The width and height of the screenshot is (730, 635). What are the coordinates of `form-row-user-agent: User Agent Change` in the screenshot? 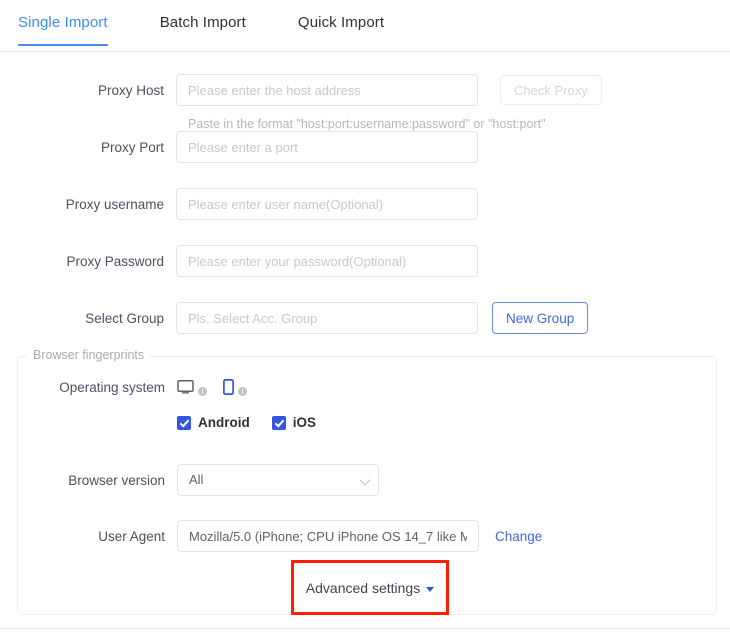 It's located at (367, 536).